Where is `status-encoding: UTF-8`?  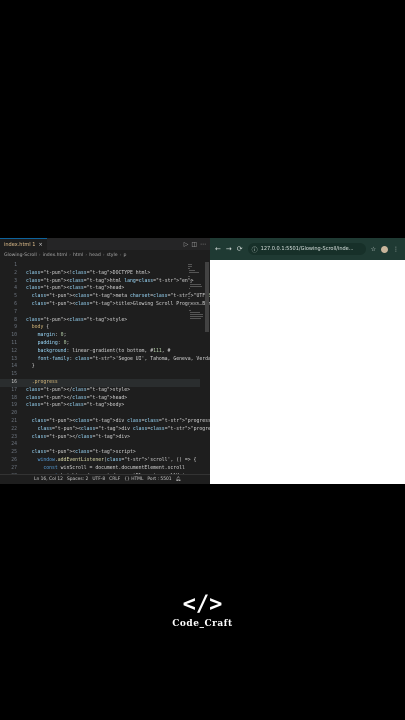 status-encoding: UTF-8 is located at coordinates (98, 479).